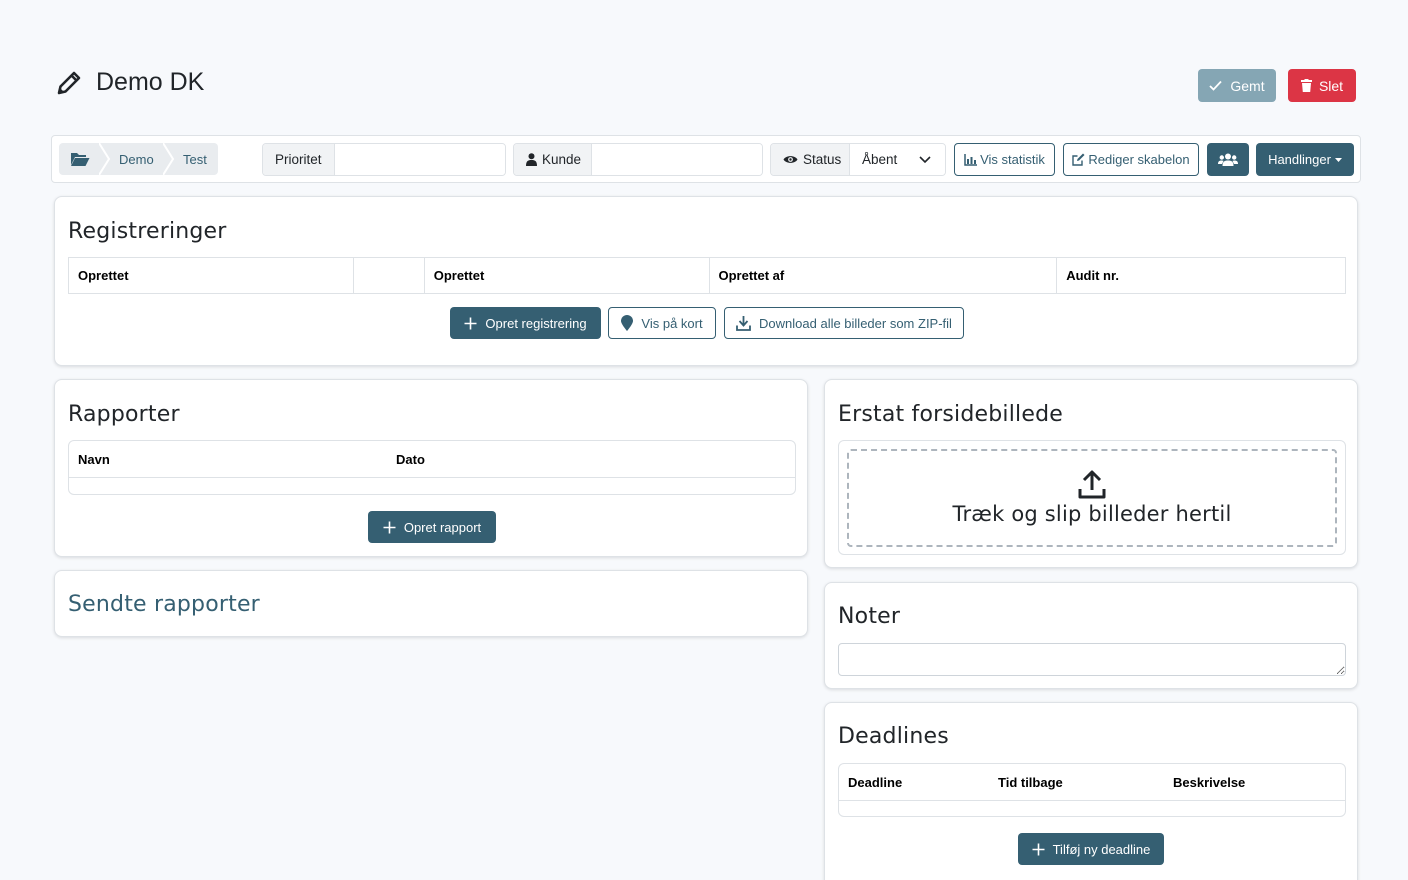 The width and height of the screenshot is (1408, 880). I want to click on download-icon, so click(743, 323).